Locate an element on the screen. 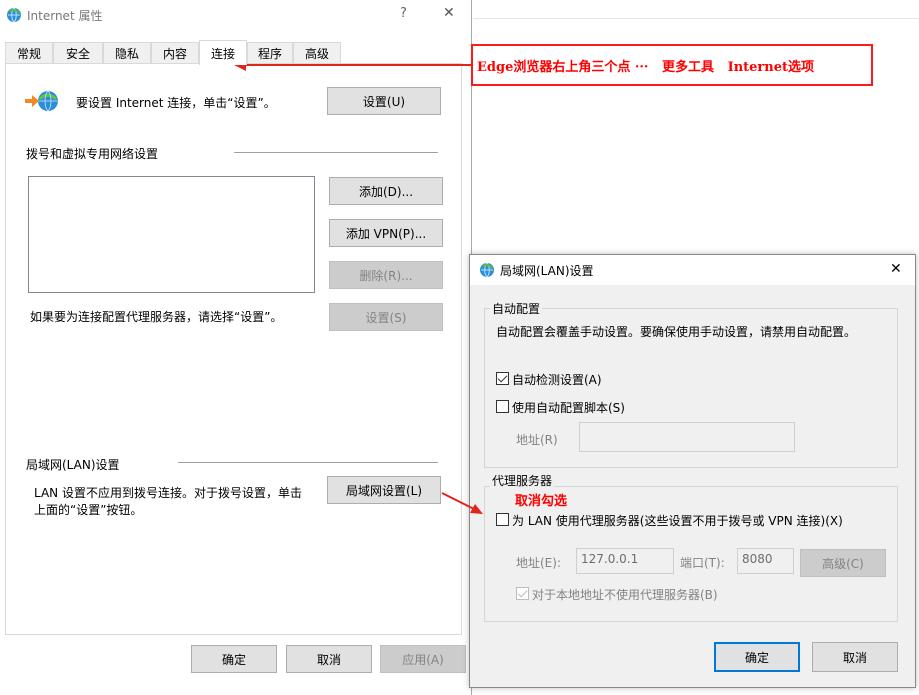 The width and height of the screenshot is (919, 695). background-divider is located at coordinates (696, 18).